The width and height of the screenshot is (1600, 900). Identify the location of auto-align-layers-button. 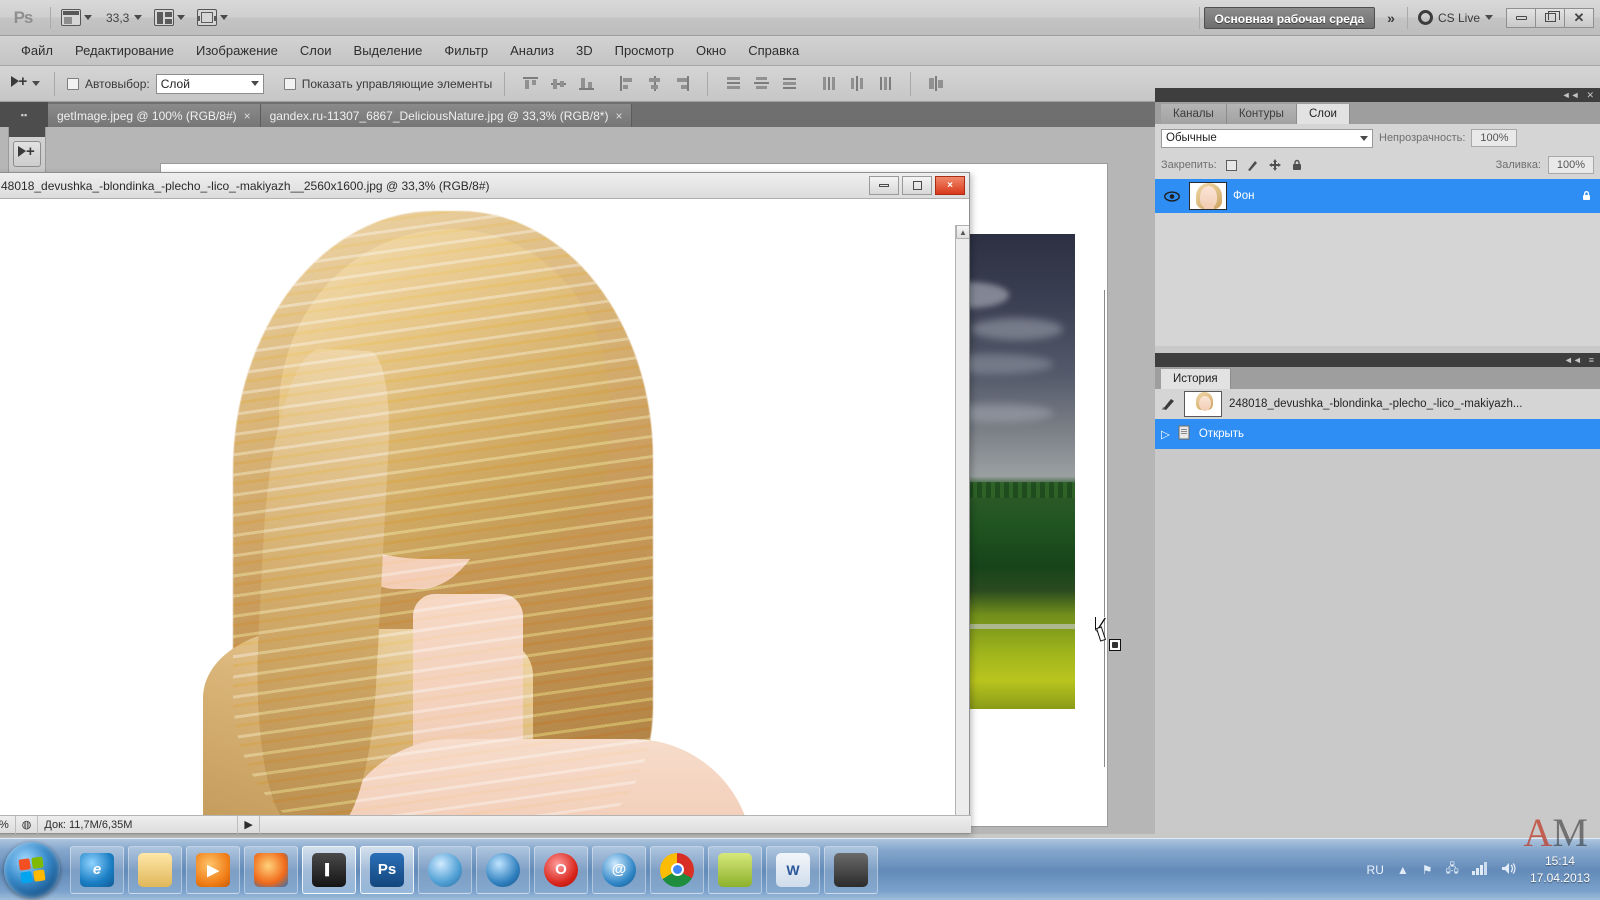
(936, 84).